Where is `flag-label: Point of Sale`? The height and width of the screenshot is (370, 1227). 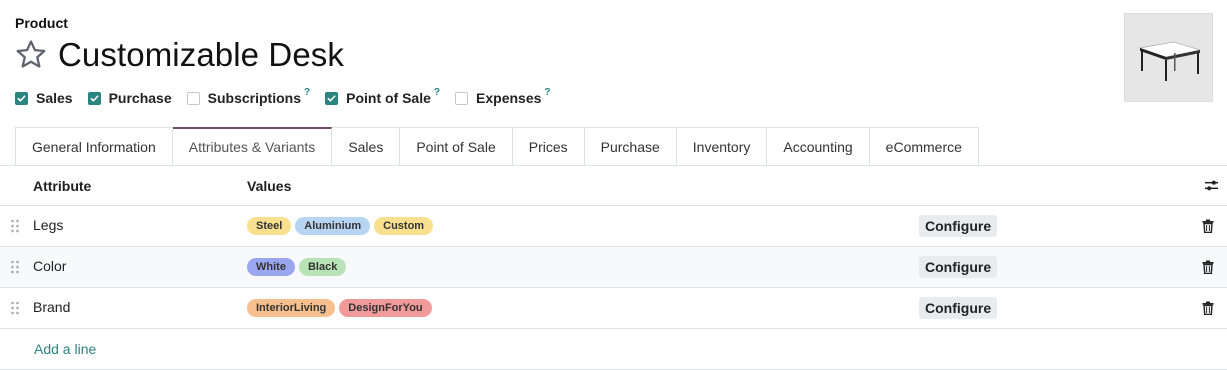
flag-label: Point of Sale is located at coordinates (388, 98).